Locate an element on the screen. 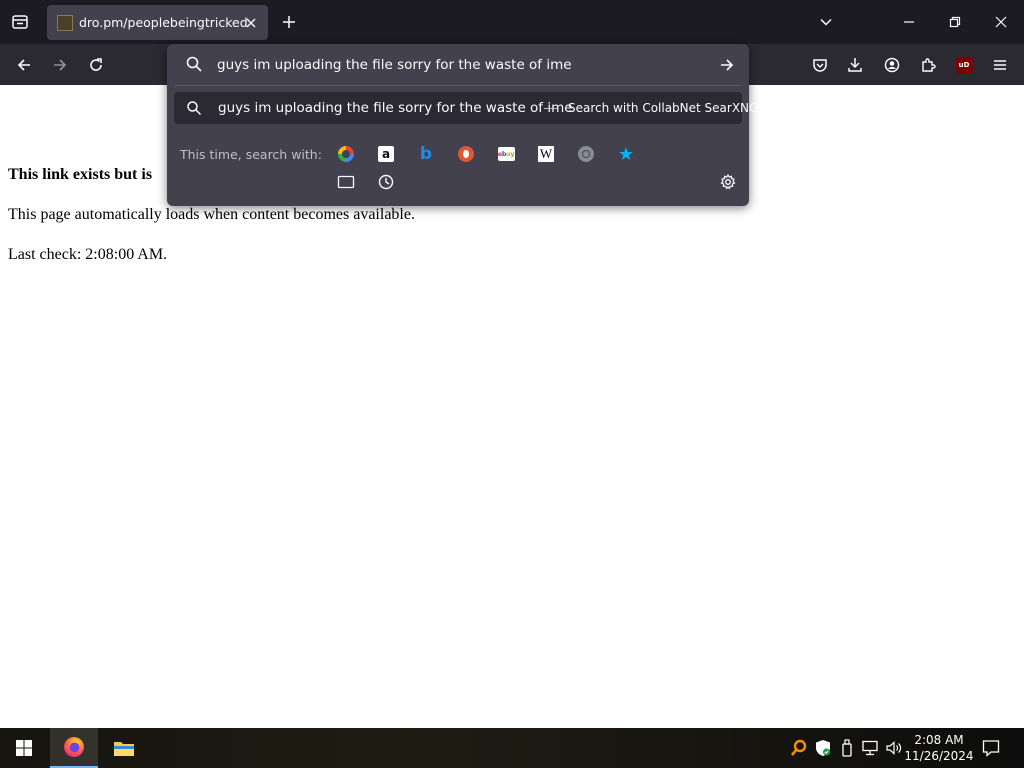 The width and height of the screenshot is (1024, 768). forward-arrow-icon is located at coordinates (60, 65).